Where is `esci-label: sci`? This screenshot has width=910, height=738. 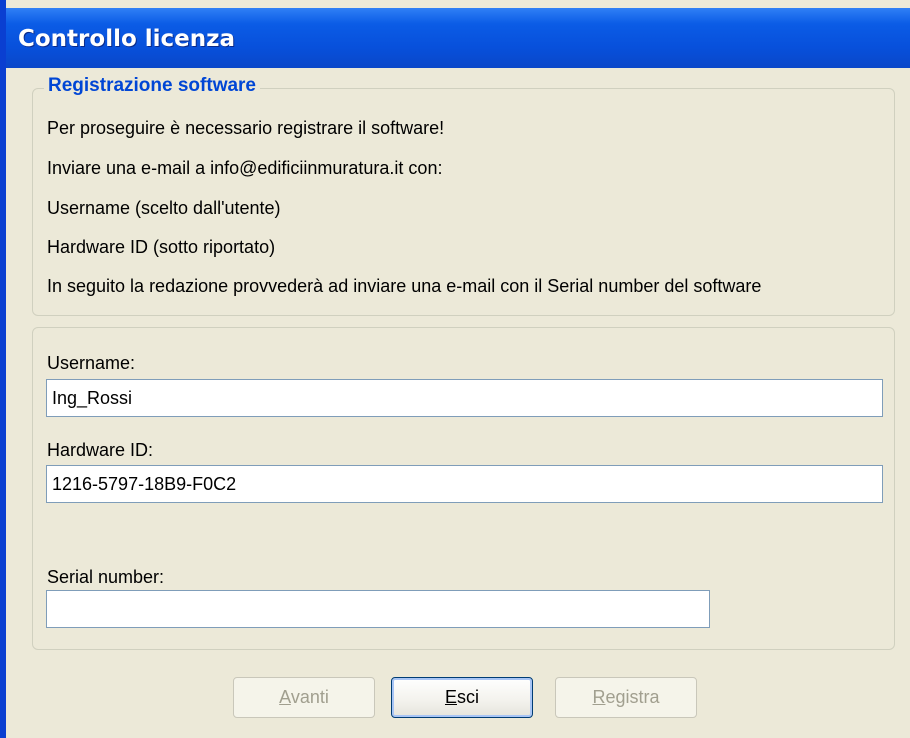 esci-label: sci is located at coordinates (468, 697).